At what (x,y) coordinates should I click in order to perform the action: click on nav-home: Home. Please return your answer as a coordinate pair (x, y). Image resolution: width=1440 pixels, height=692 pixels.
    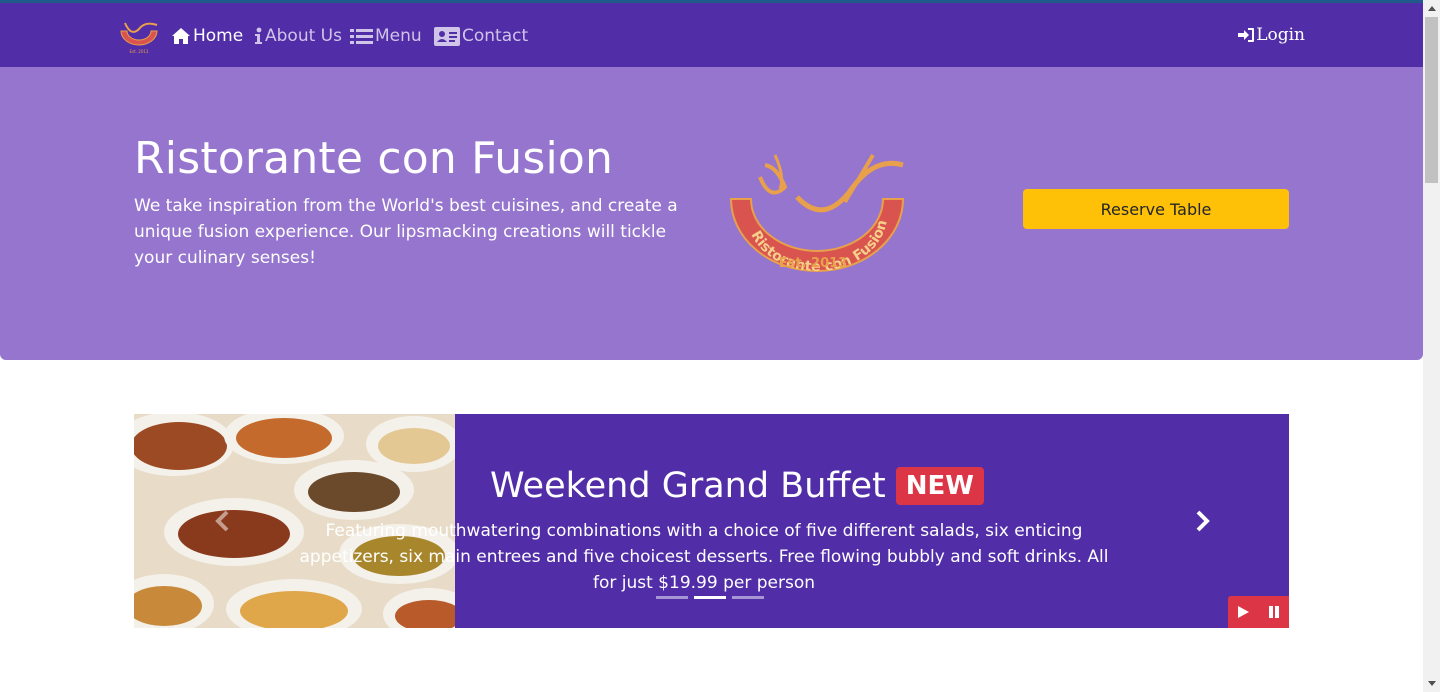
    Looking at the image, I should click on (207, 36).